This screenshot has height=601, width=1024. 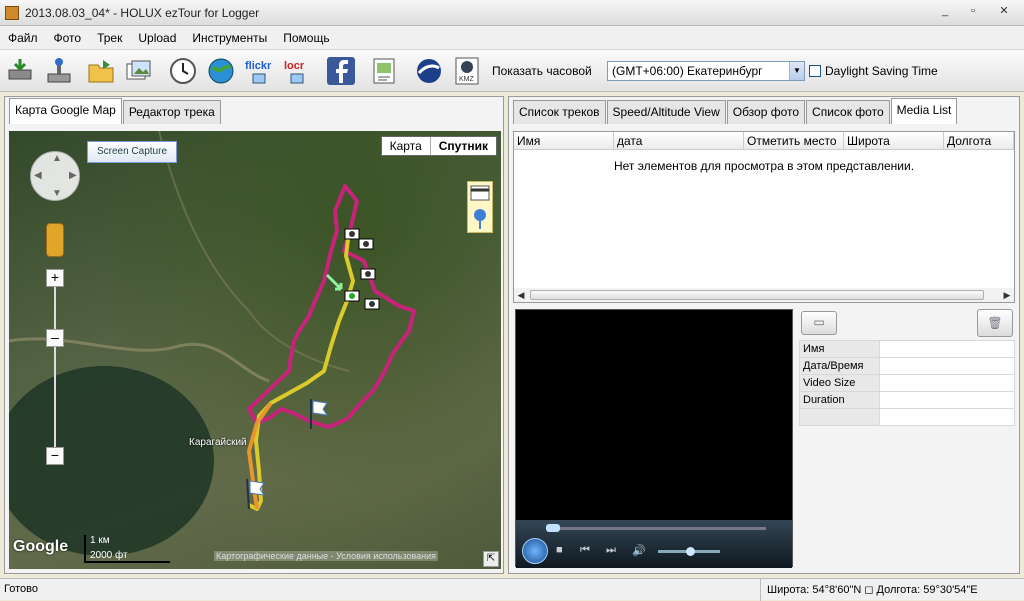 What do you see at coordinates (221, 71) in the screenshot?
I see `geotag-button` at bounding box center [221, 71].